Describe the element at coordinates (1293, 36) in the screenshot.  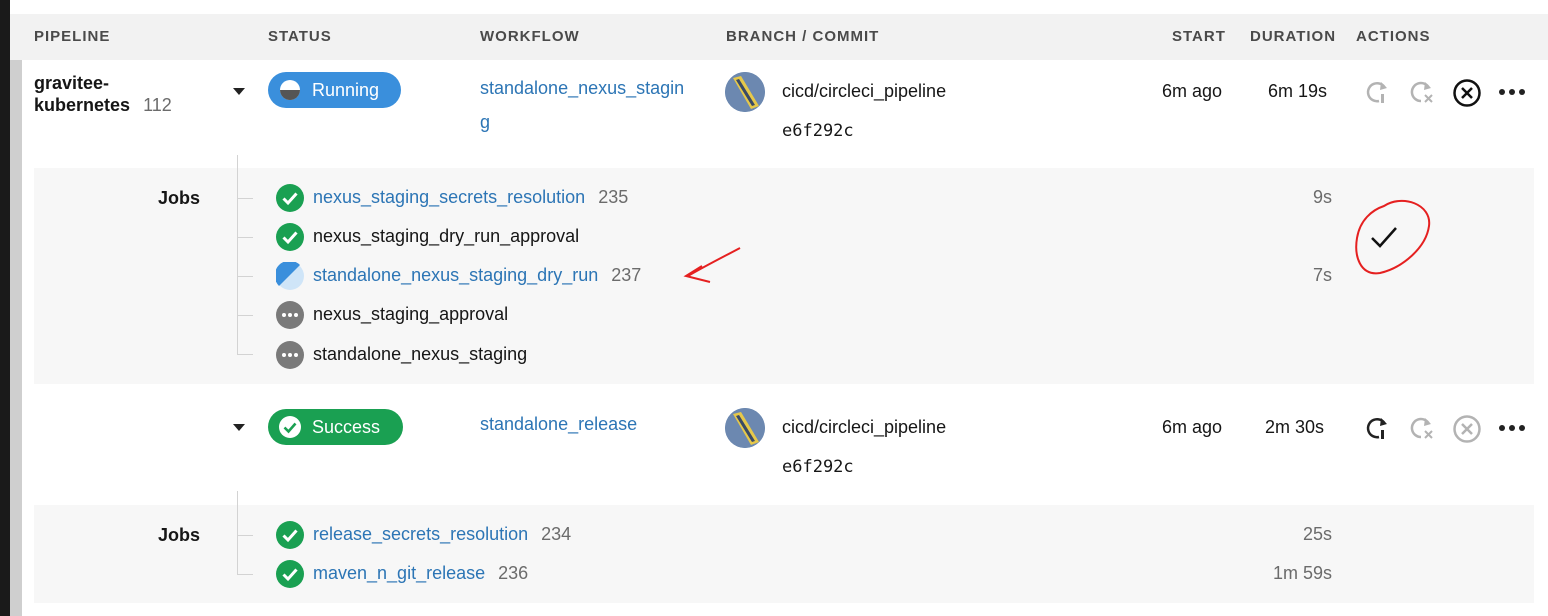
I see `column-header-duration: DURATION` at that location.